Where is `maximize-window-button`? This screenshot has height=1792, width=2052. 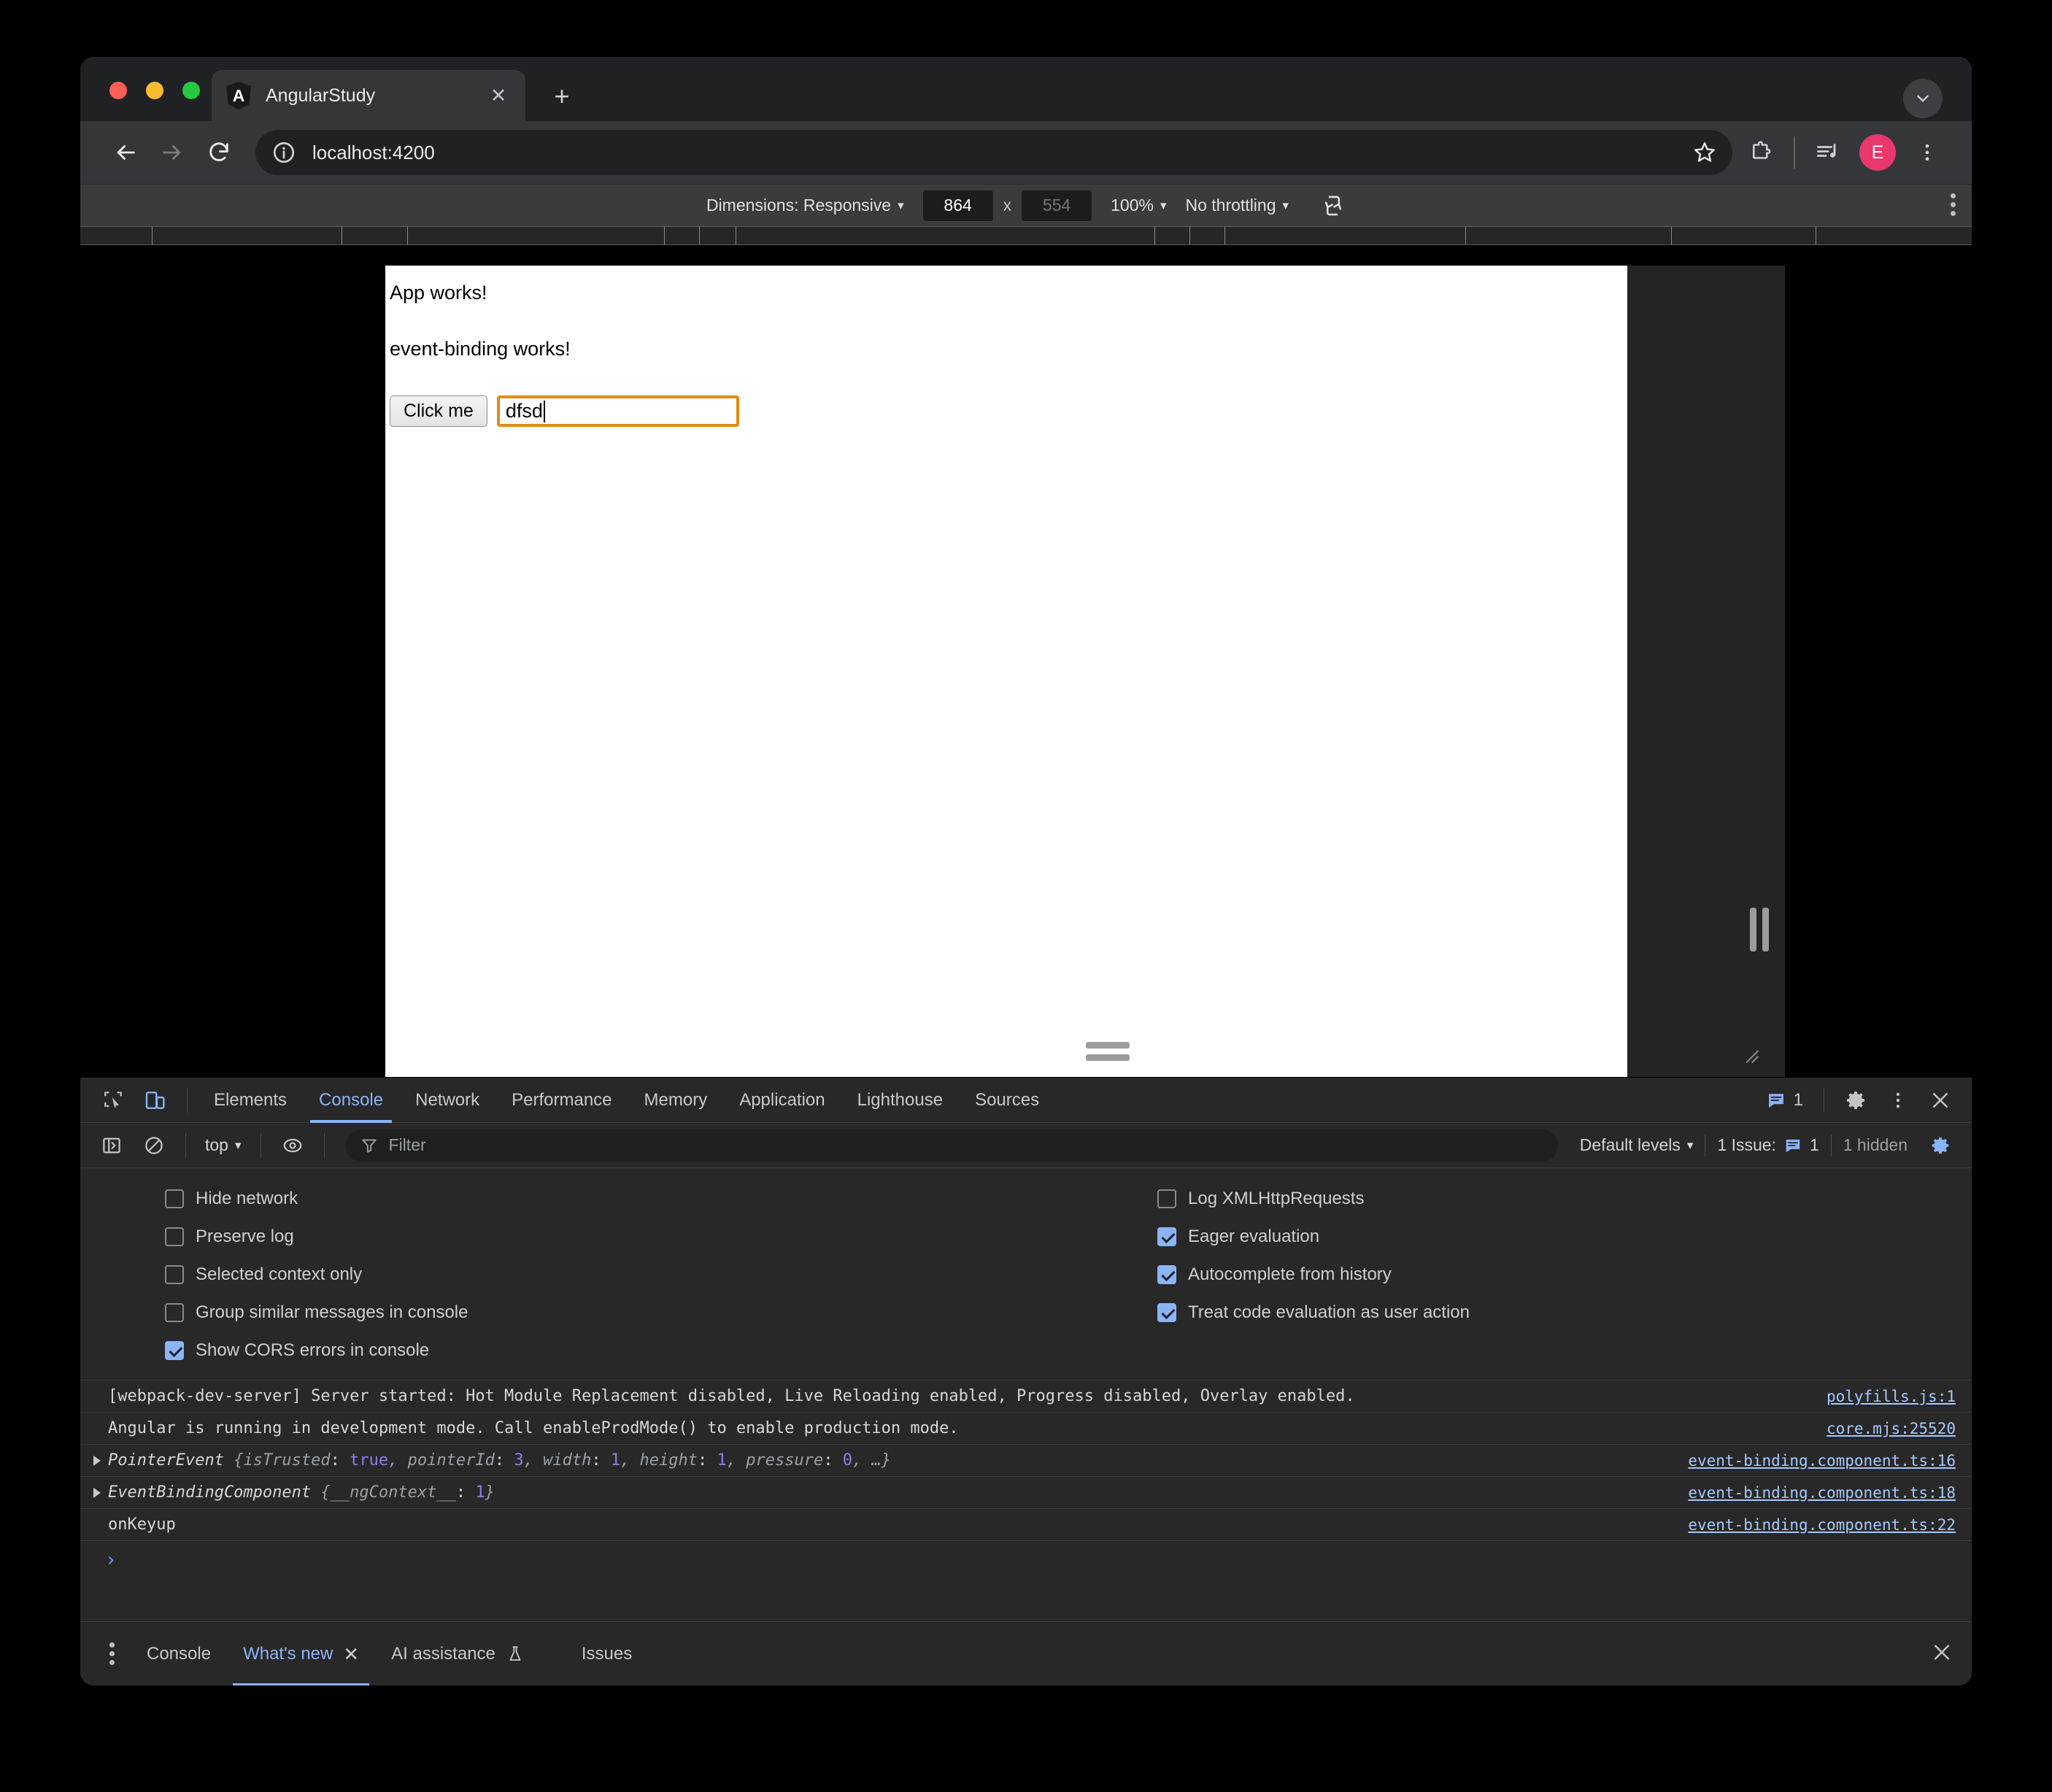 maximize-window-button is located at coordinates (191, 90).